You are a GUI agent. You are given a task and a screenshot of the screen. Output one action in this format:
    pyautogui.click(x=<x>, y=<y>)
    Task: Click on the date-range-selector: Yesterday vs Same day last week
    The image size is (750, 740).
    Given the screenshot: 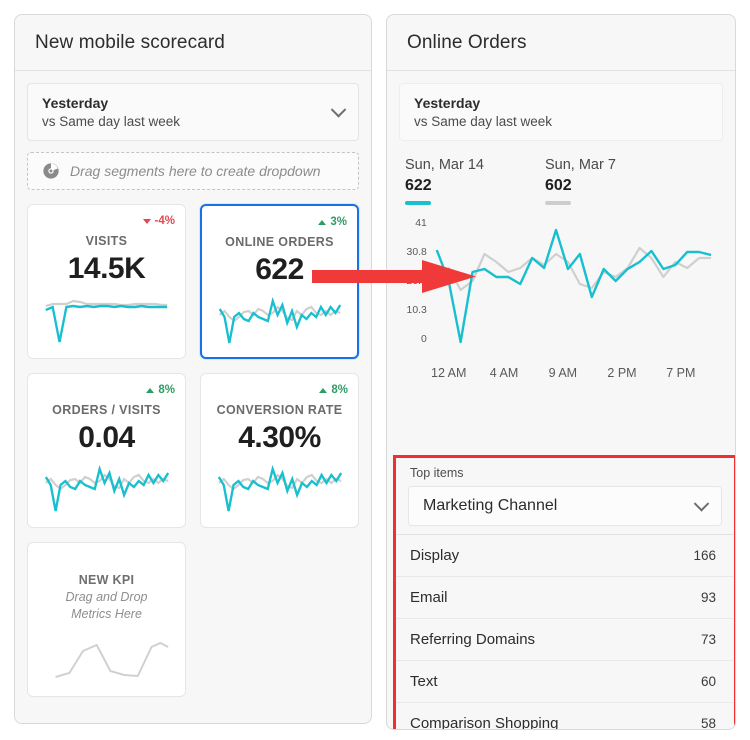 What is the action you would take?
    pyautogui.click(x=193, y=112)
    